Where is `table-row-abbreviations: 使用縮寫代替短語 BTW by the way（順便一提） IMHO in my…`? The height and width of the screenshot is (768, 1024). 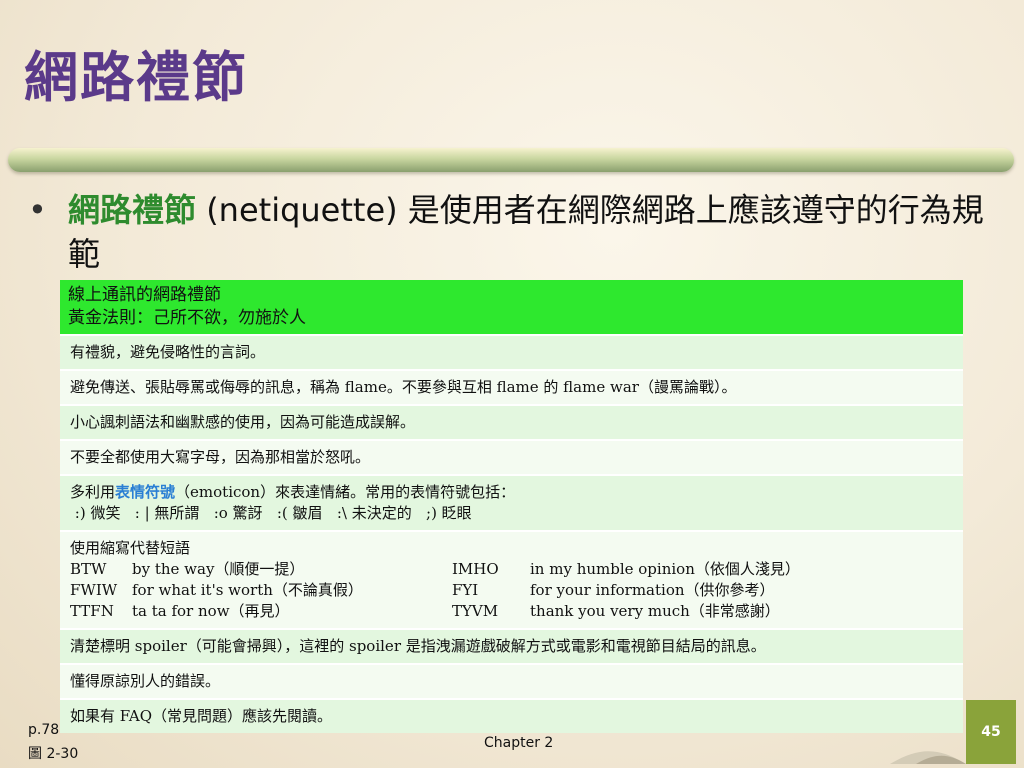 table-row-abbreviations: 使用縮寫代替短語 BTW by the way（順便一提） IMHO in my… is located at coordinates (511, 579).